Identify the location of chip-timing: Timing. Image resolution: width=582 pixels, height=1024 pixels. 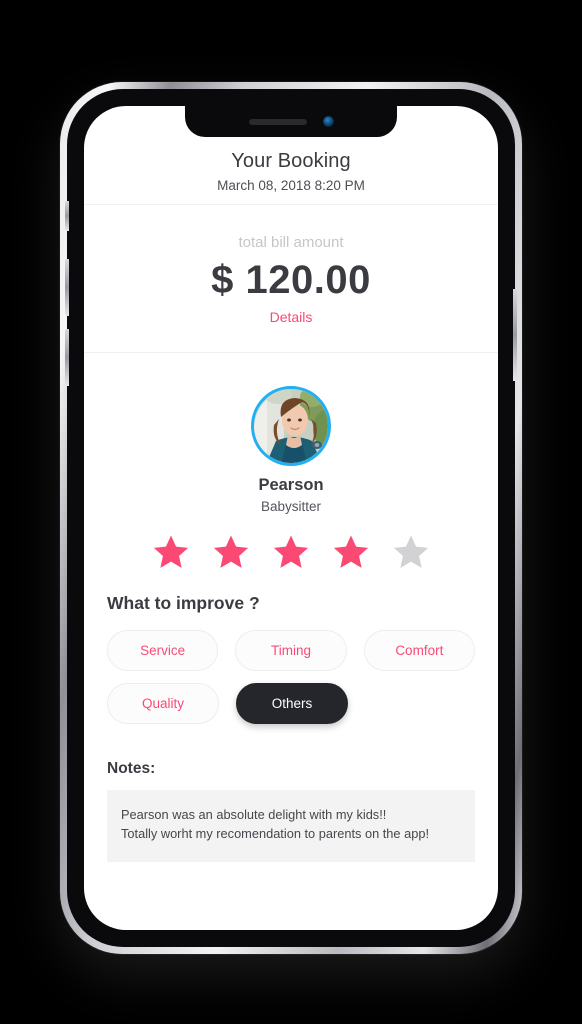
(291, 650).